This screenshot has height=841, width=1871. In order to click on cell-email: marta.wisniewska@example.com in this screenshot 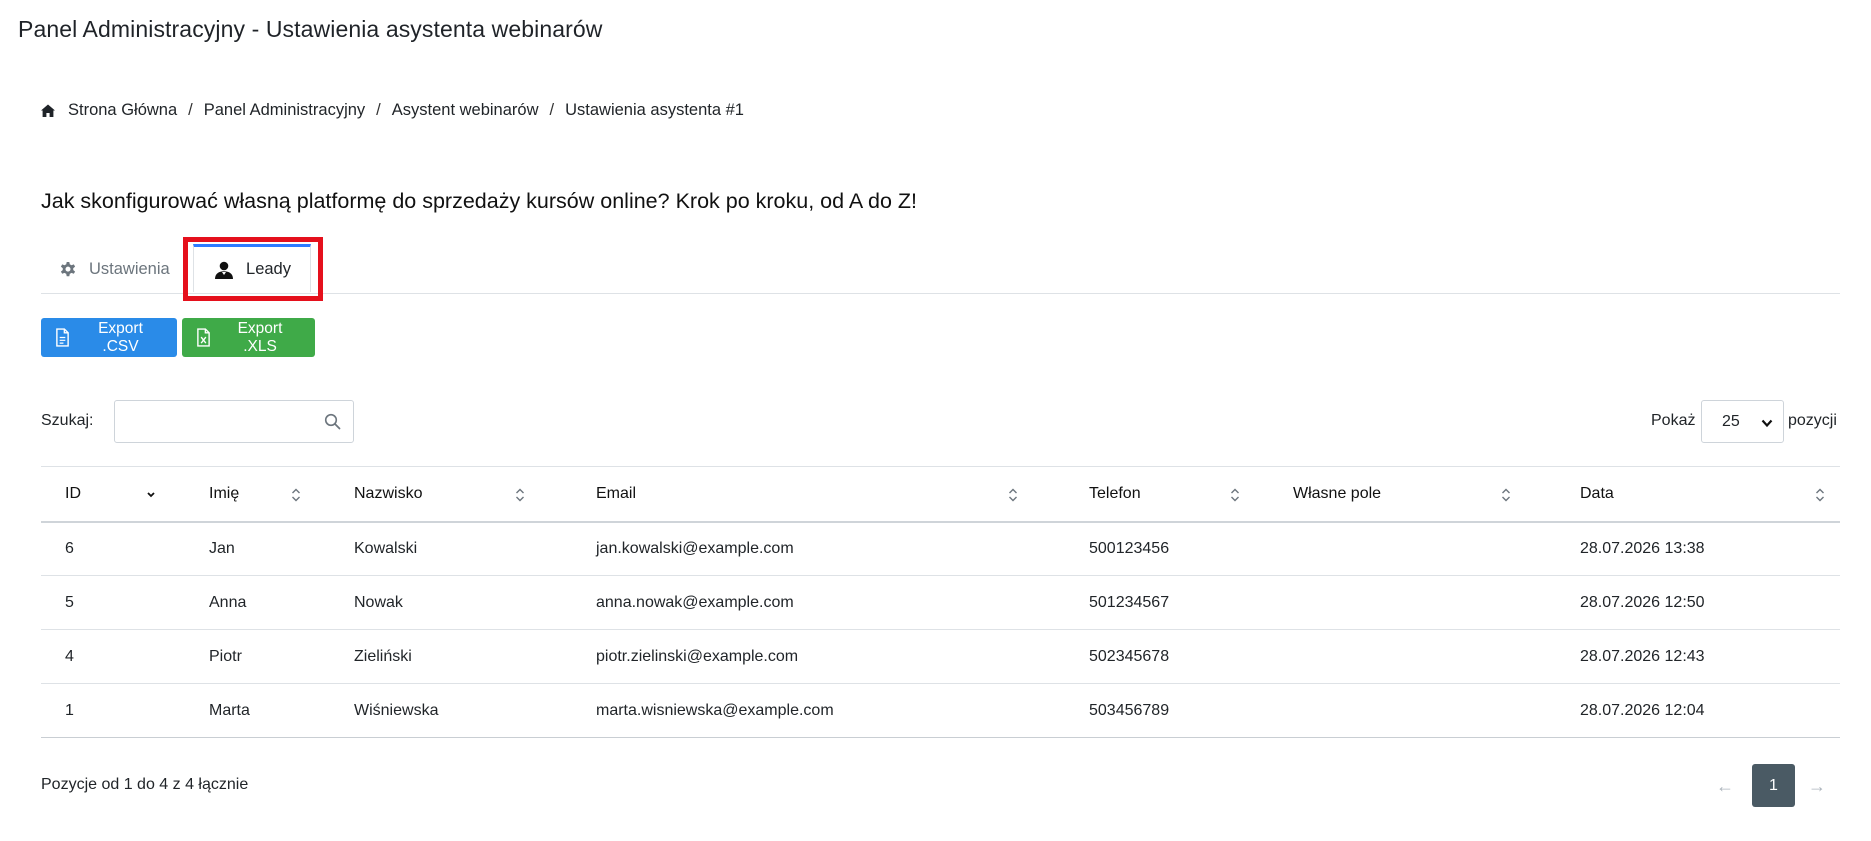, I will do `click(715, 710)`.